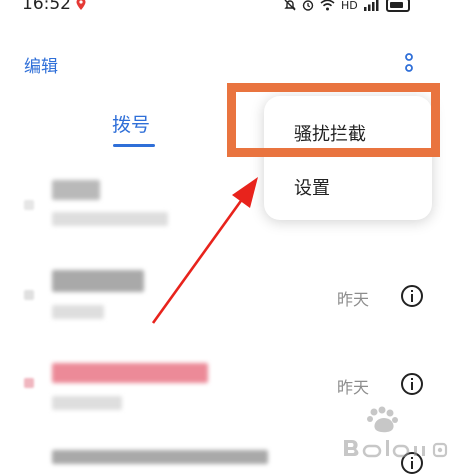 The width and height of the screenshot is (456, 474). I want to click on annotation-arrow-icon, so click(204, 250).